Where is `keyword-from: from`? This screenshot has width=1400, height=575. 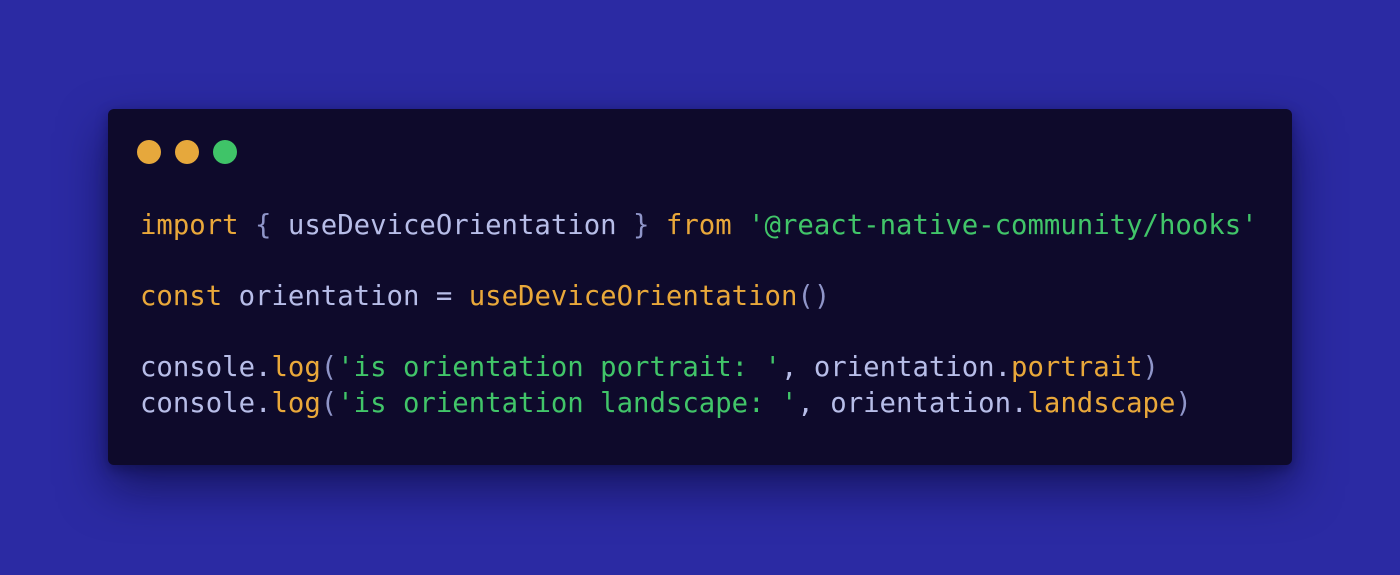 keyword-from: from is located at coordinates (698, 225).